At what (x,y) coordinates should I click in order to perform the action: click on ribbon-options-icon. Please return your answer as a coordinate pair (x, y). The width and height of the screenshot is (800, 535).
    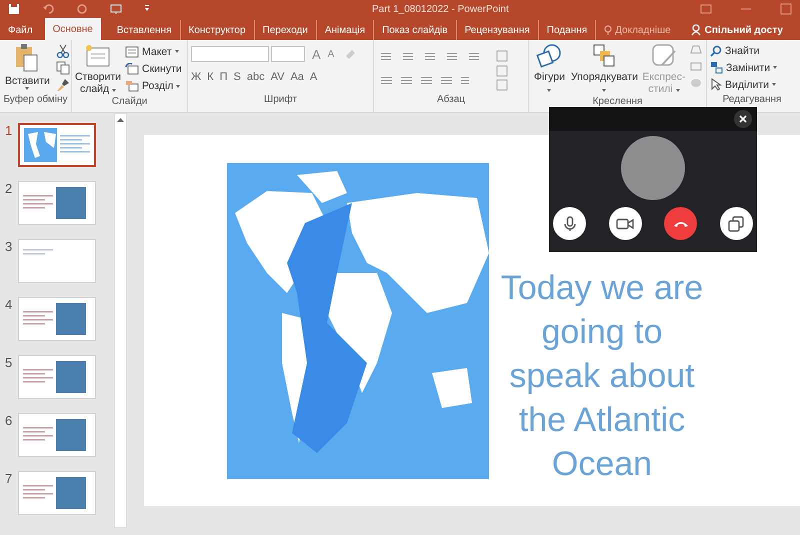
    Looking at the image, I should click on (706, 9).